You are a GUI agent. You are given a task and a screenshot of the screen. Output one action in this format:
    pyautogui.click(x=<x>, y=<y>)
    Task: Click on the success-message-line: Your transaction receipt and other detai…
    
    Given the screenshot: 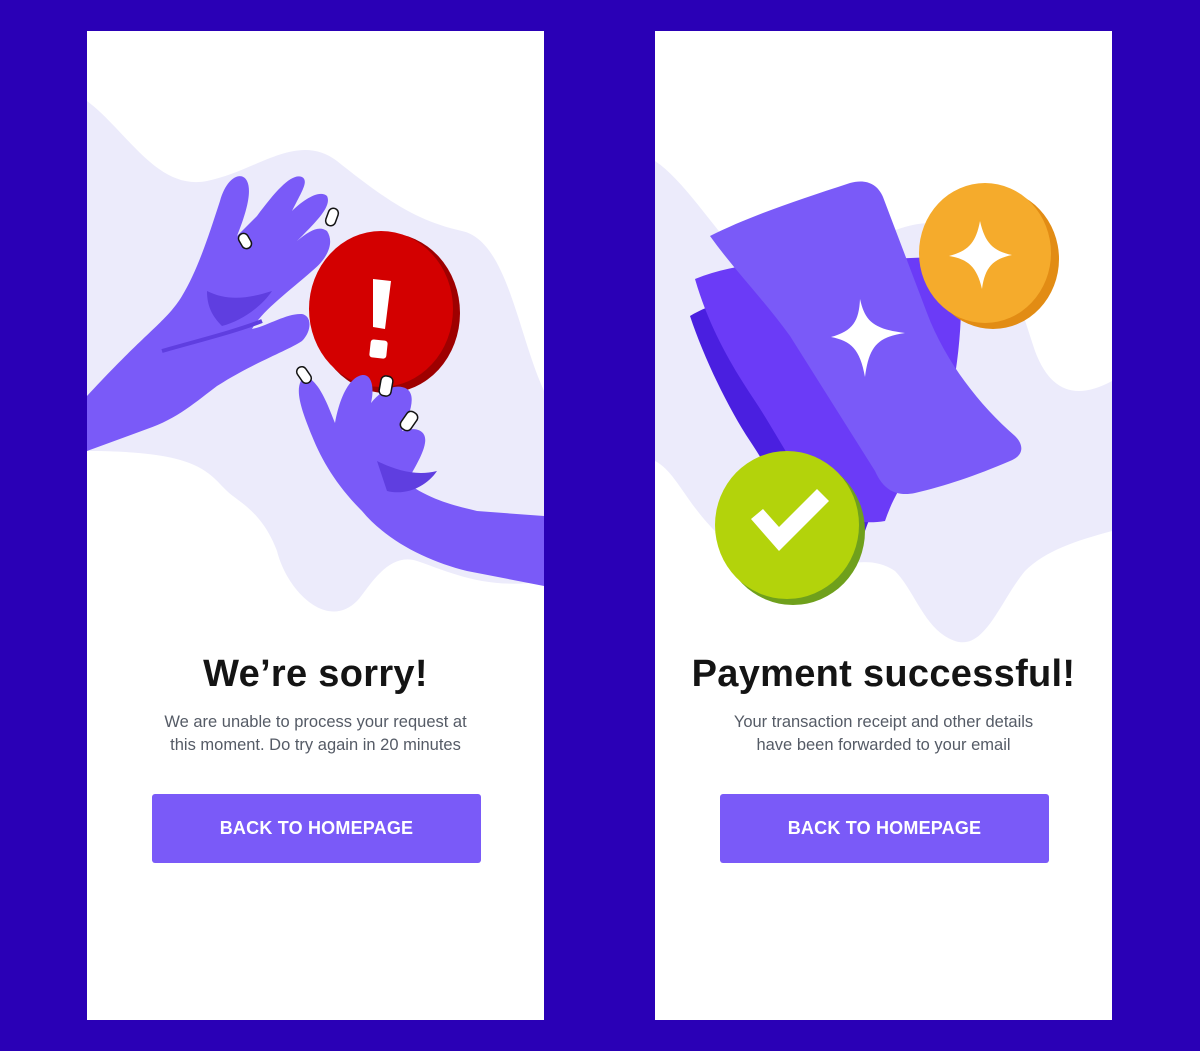 What is the action you would take?
    pyautogui.click(x=883, y=722)
    